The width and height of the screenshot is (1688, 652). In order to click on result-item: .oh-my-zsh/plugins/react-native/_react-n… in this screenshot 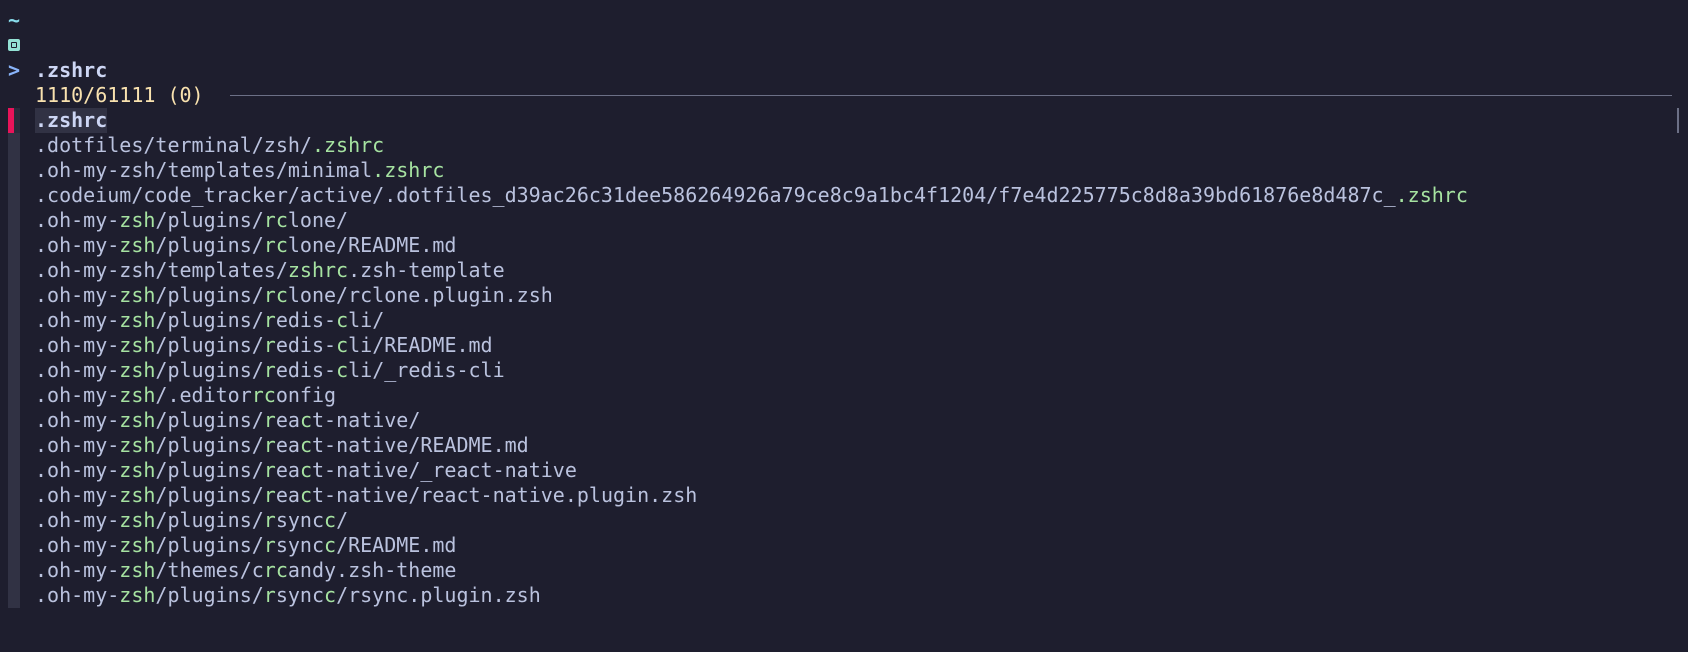, I will do `click(306, 470)`.